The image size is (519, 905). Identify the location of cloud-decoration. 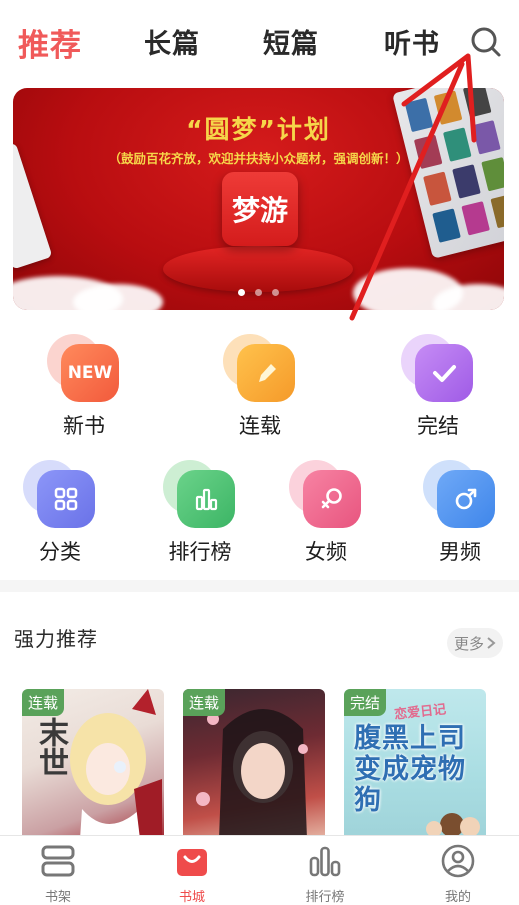
(118, 297).